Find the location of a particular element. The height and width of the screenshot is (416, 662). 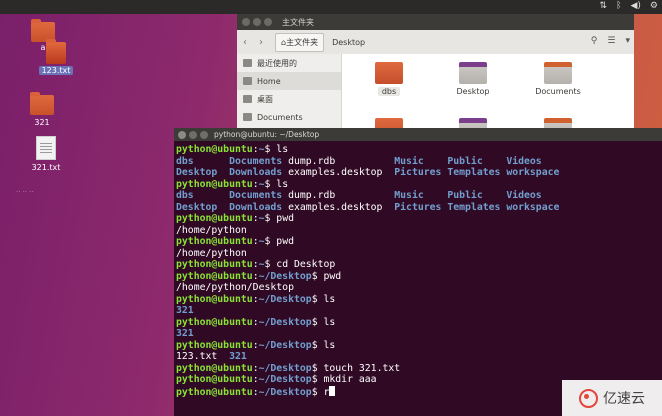

sidebar-item-label: Home is located at coordinates (269, 81).